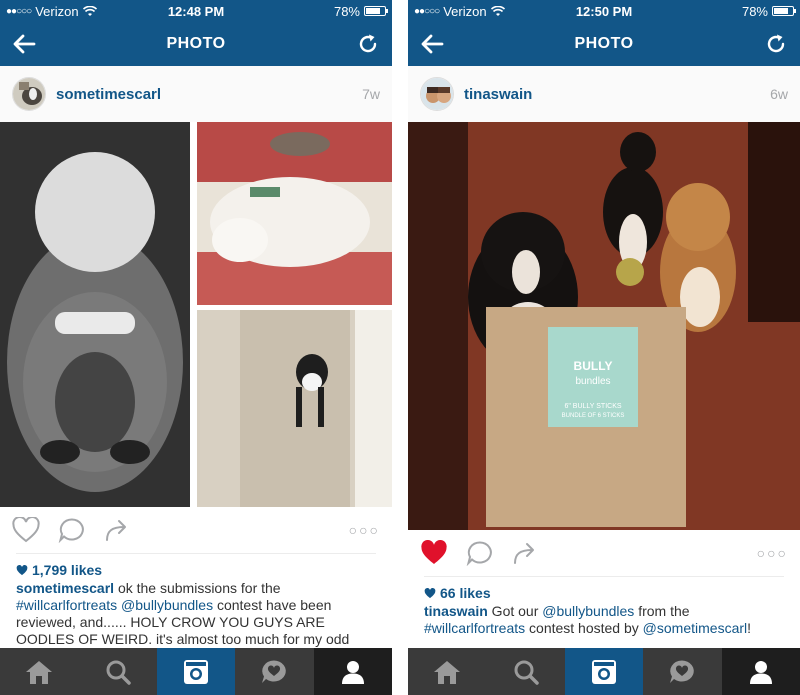  What do you see at coordinates (779, 94) in the screenshot?
I see `post-age: 6w` at bounding box center [779, 94].